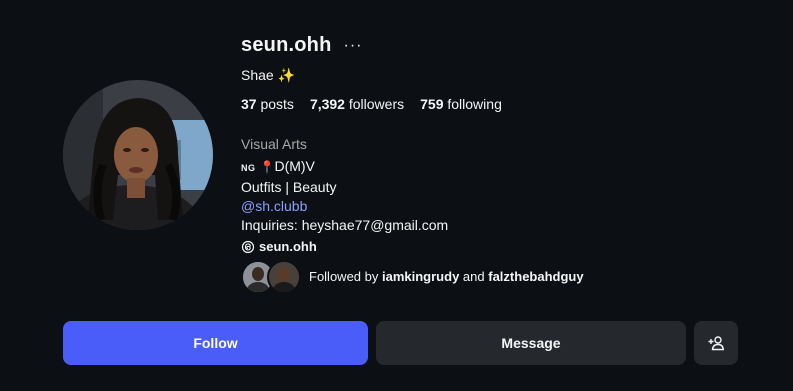  What do you see at coordinates (268, 75) in the screenshot?
I see `profile-full-name: Shae ✨` at bounding box center [268, 75].